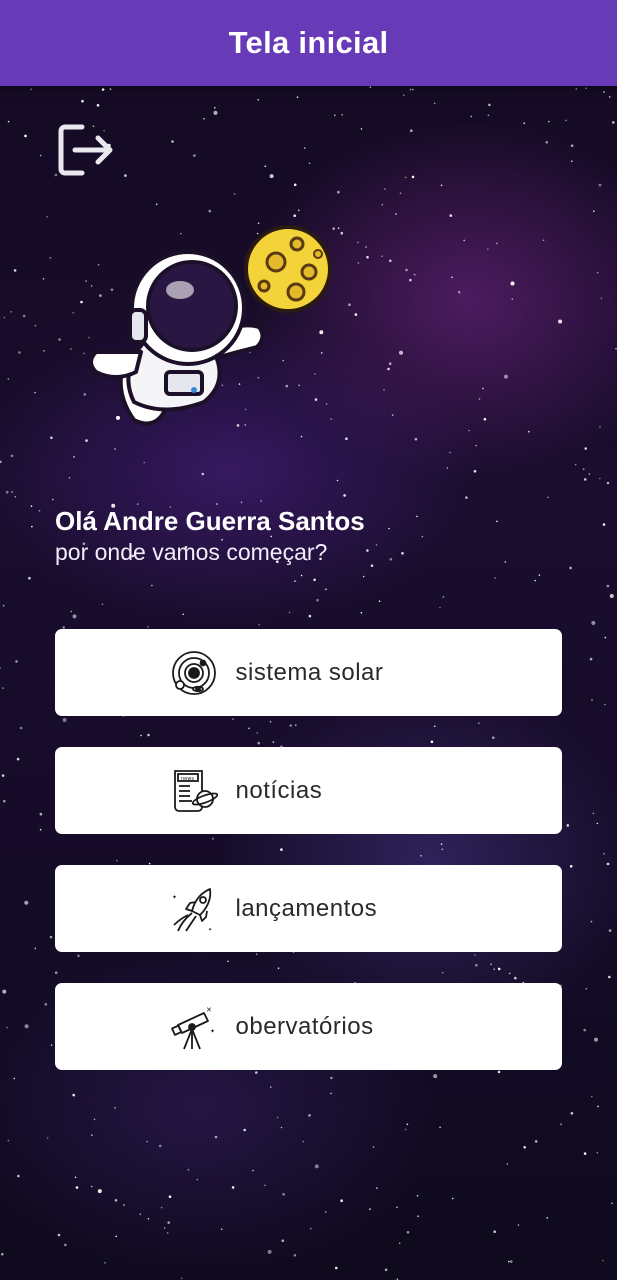 The height and width of the screenshot is (1280, 617). I want to click on observatories-button: ✕ ✦ obervatórios, so click(308, 1026).